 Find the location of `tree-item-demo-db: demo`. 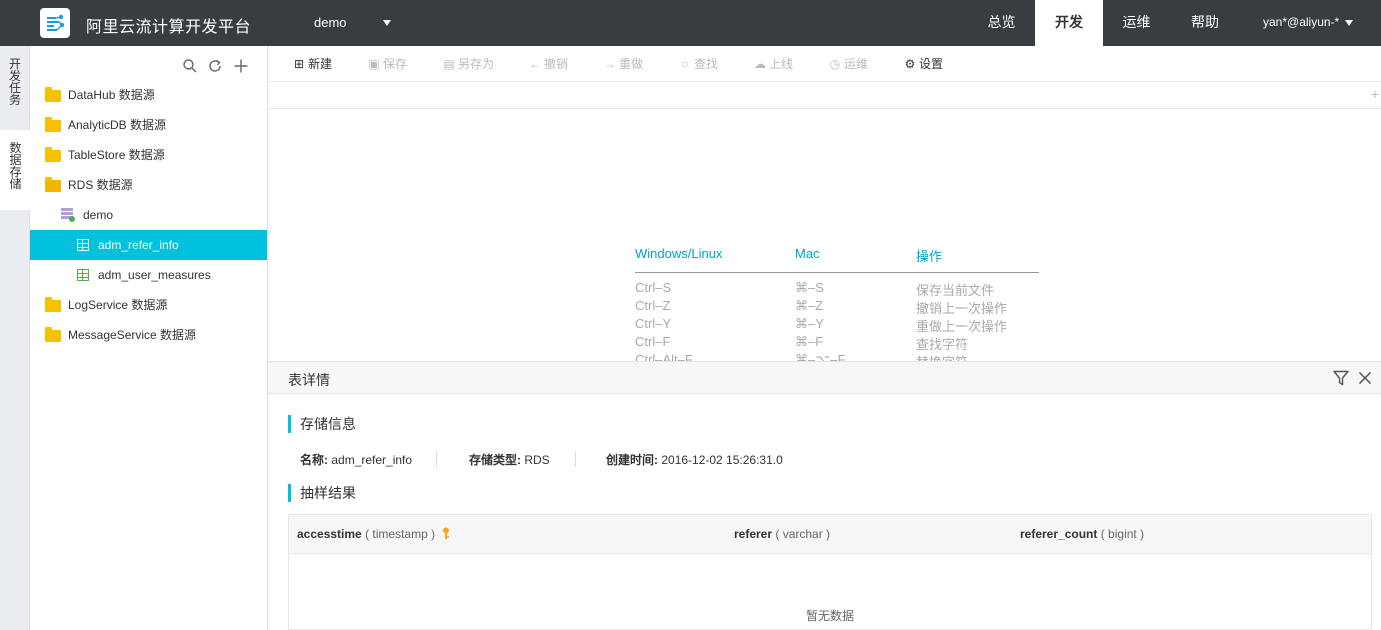

tree-item-demo-db: demo is located at coordinates (148, 215).